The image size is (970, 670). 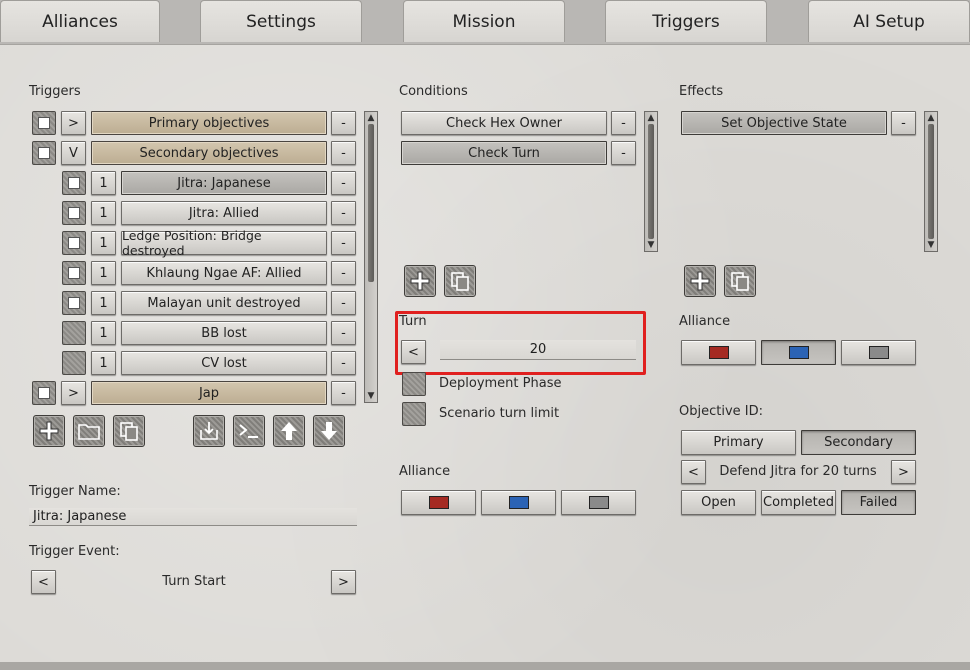 I want to click on tab-label: Alliances, so click(x=80, y=21).